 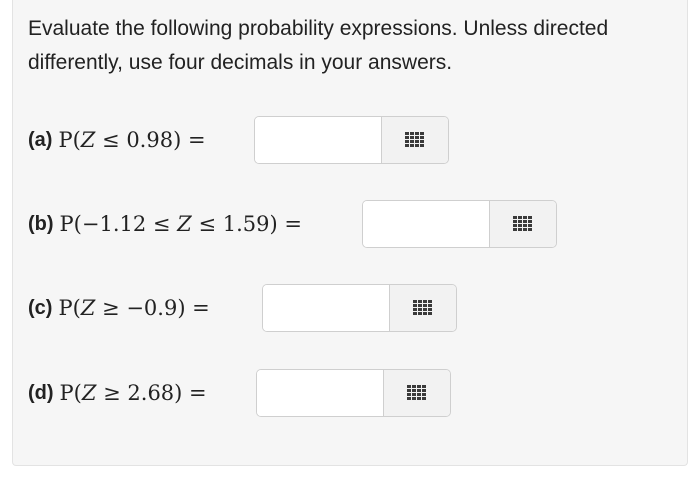 I want to click on question-b: (b) P(−1.12 ≤ Z ≤ 1.59) =, so click(x=165, y=224).